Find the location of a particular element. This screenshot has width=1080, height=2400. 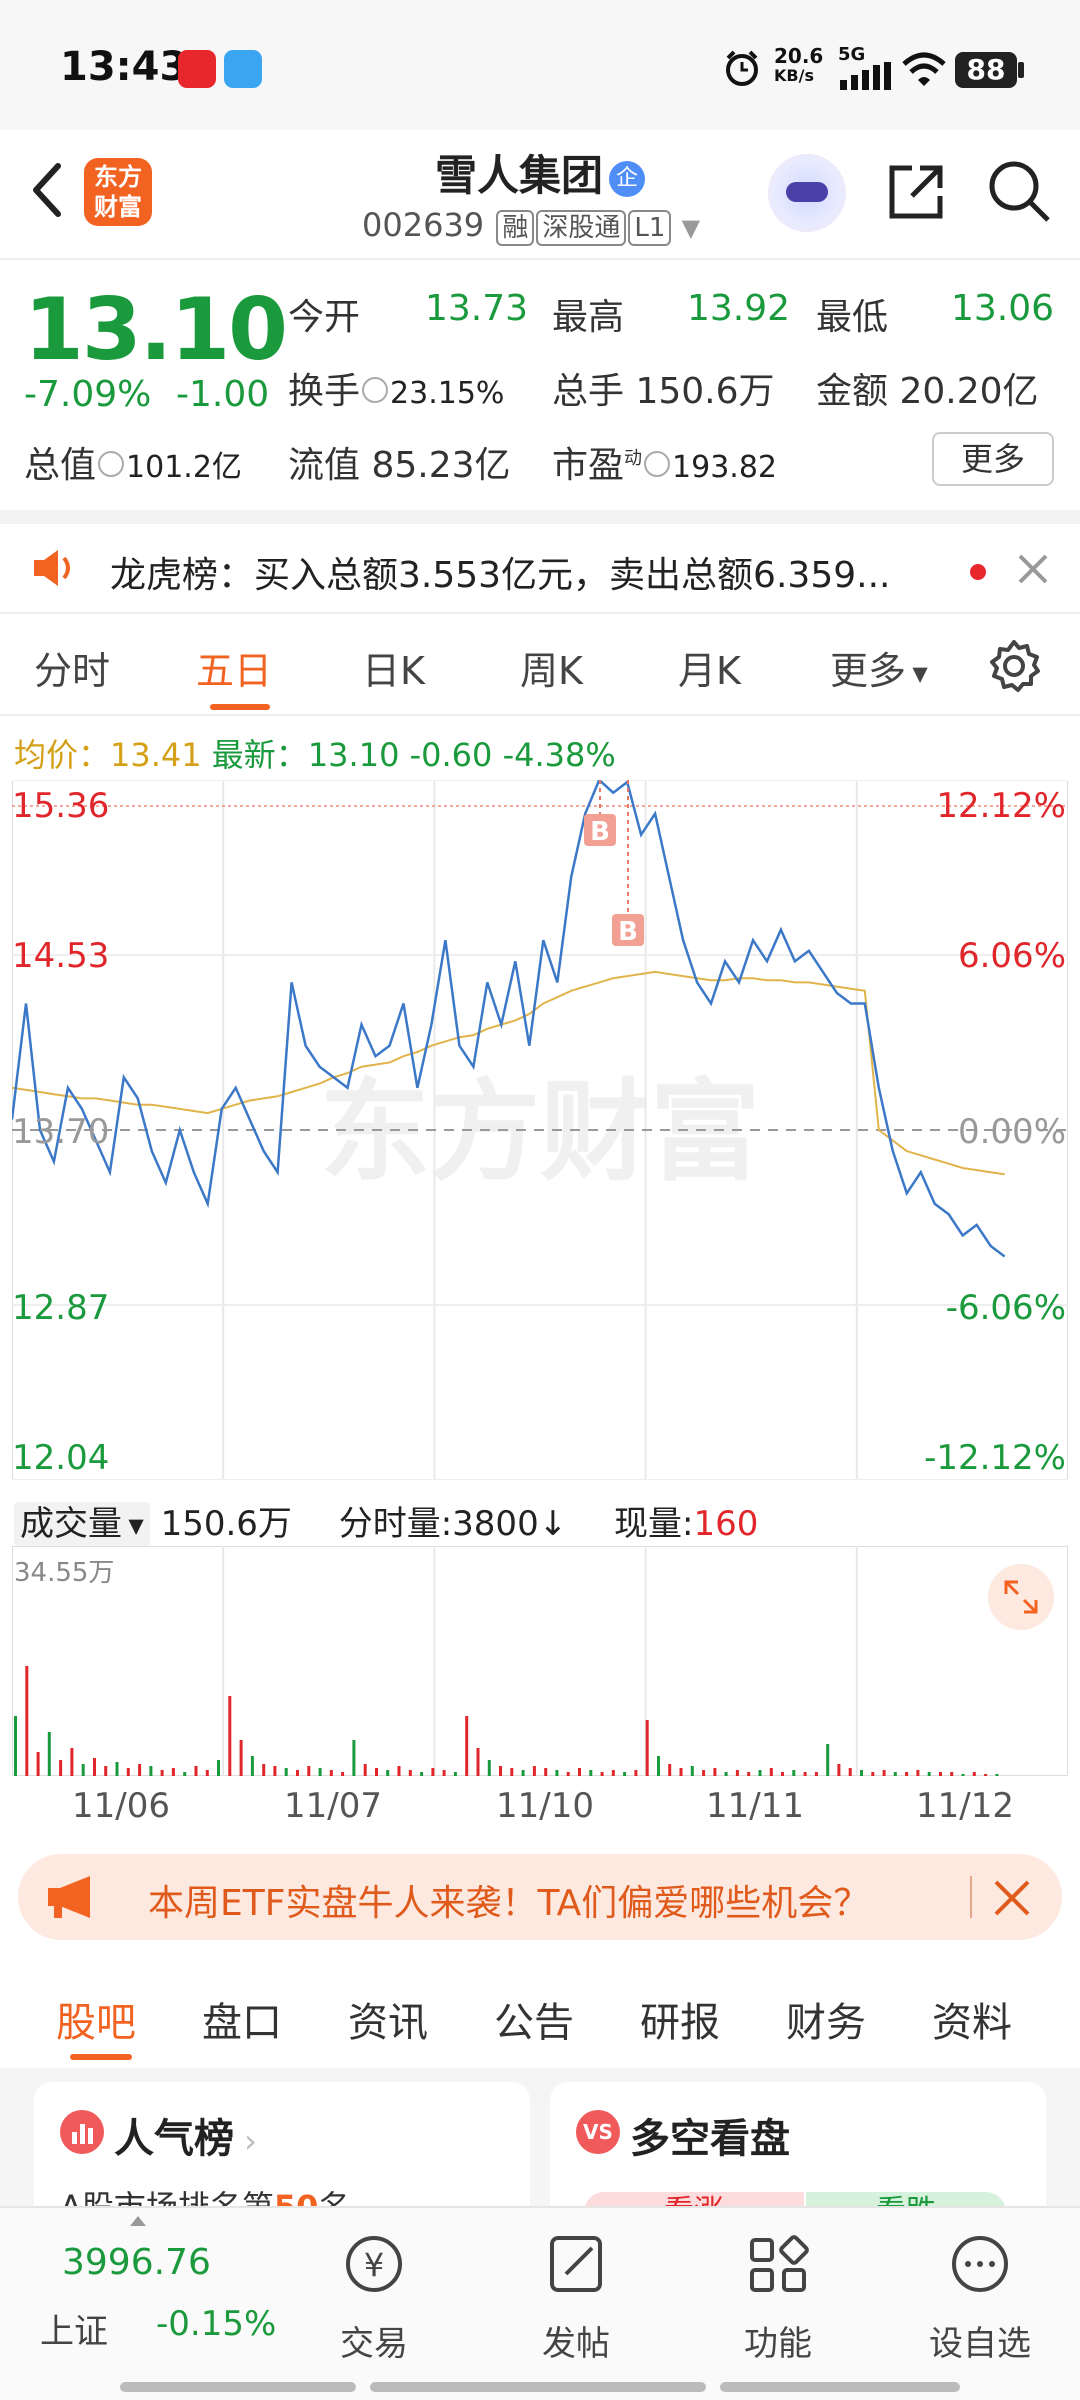

more-button: 更多 is located at coordinates (993, 459).